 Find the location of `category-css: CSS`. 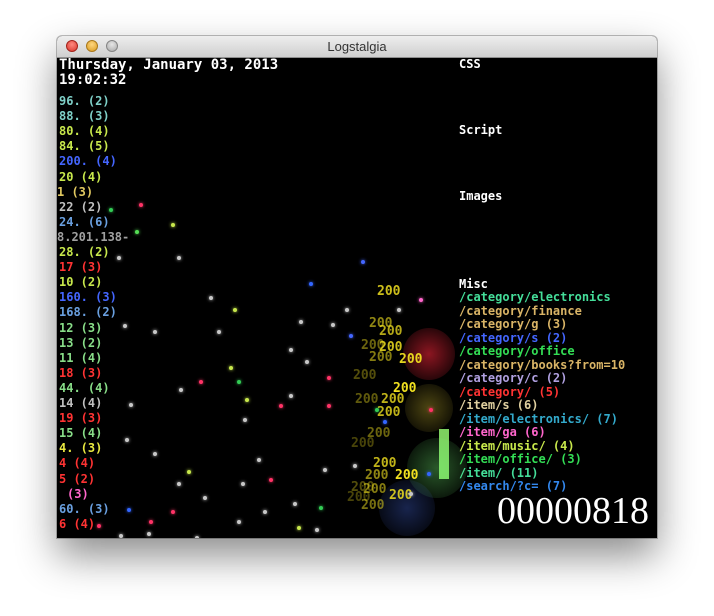

category-css: CSS is located at coordinates (470, 64).